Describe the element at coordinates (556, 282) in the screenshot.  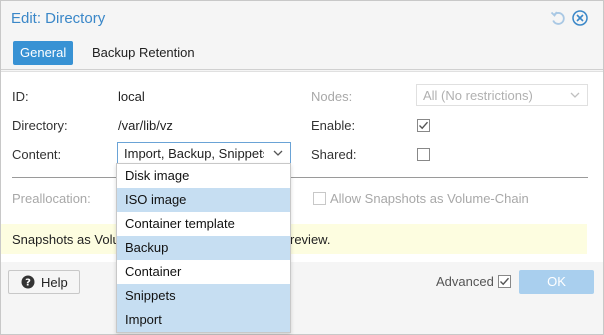
I see `ok-button: OK` at that location.